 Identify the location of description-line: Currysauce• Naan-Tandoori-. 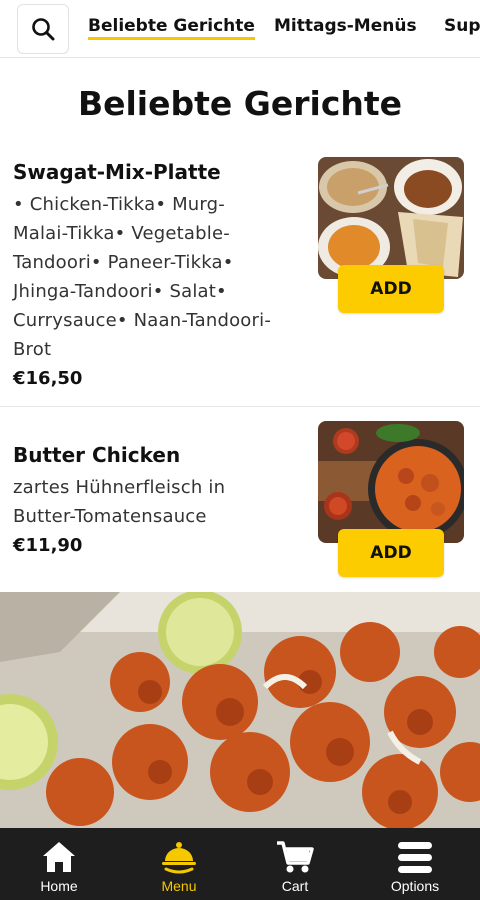
(142, 320).